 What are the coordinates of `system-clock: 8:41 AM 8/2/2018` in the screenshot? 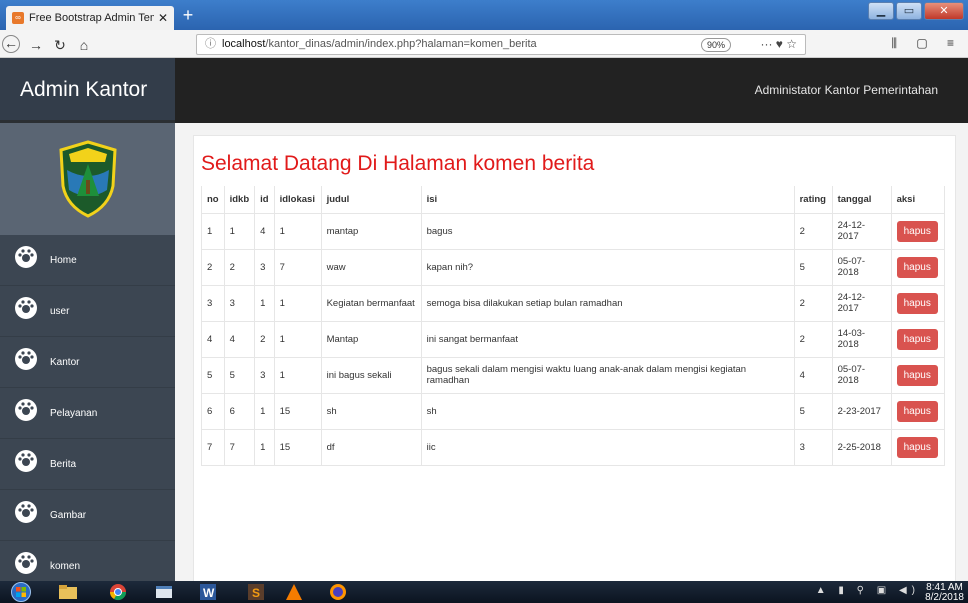 It's located at (944, 593).